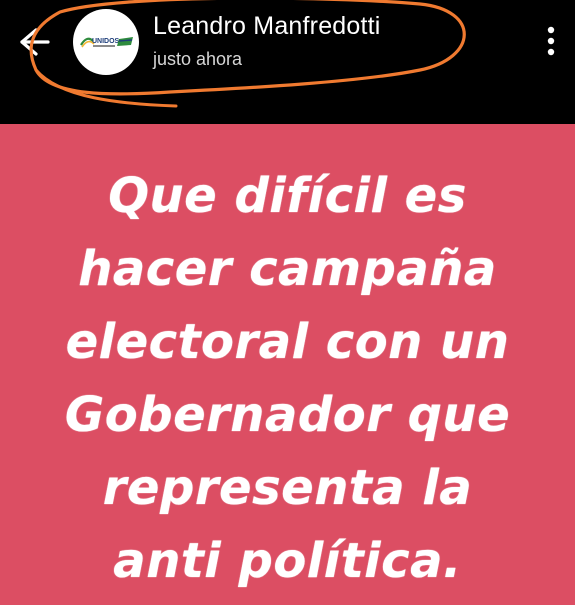 The image size is (575, 605). I want to click on party-logo: UNIDOS, so click(106, 42).